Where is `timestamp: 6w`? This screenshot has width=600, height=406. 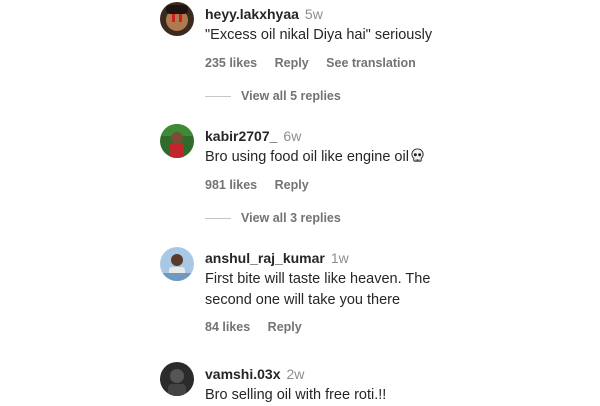
timestamp: 6w is located at coordinates (292, 136).